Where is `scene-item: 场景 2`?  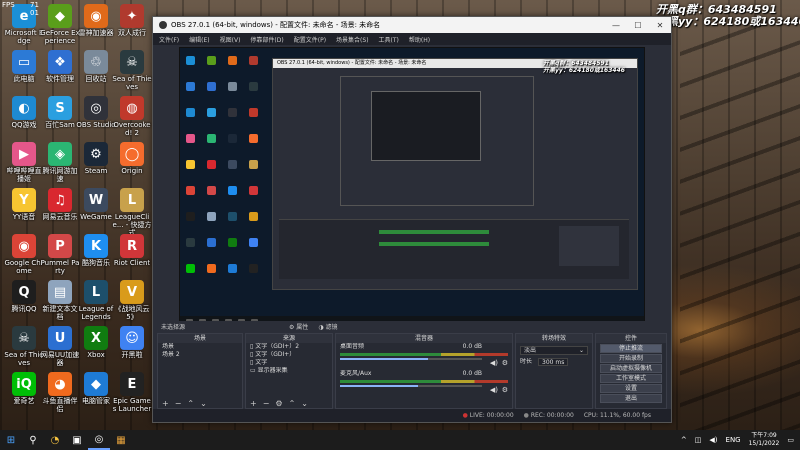 scene-item: 场景 2 is located at coordinates (200, 355).